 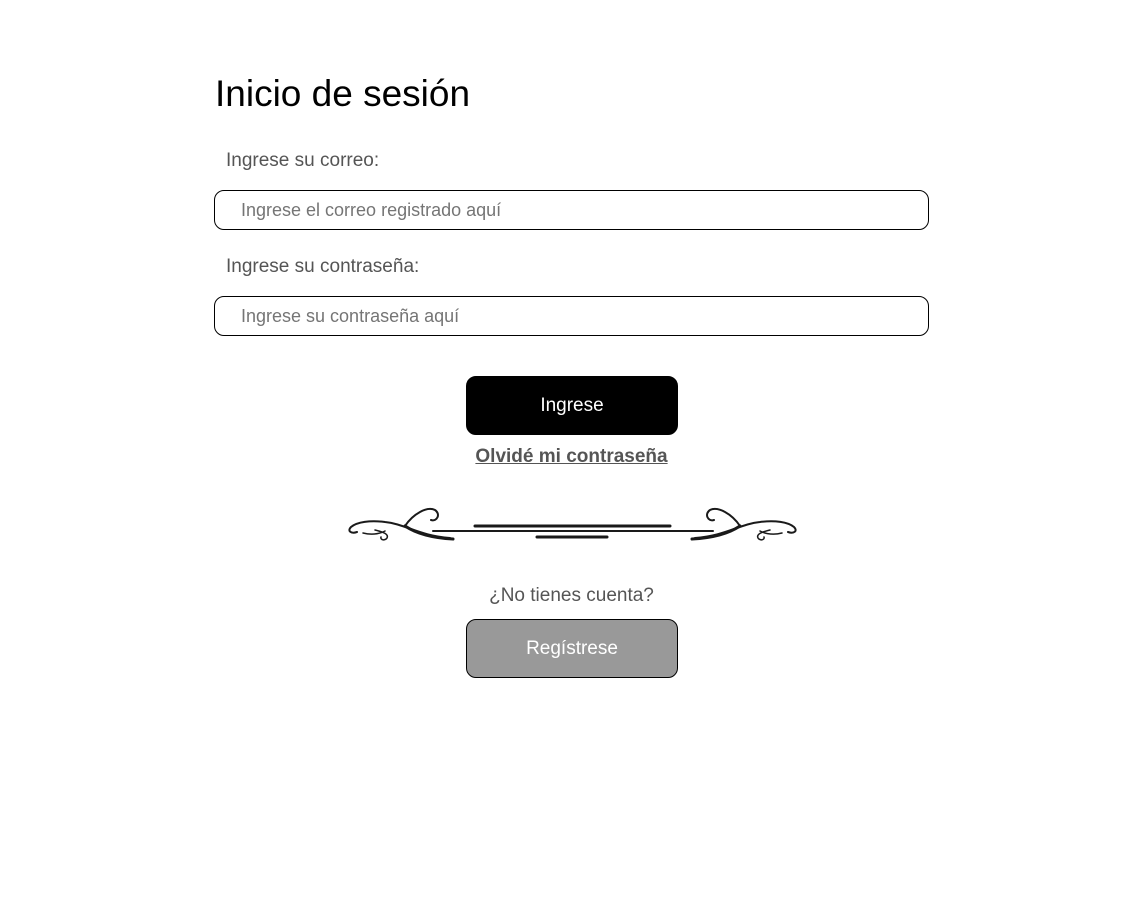 I want to click on login-button: Ingrese, so click(x=572, y=405).